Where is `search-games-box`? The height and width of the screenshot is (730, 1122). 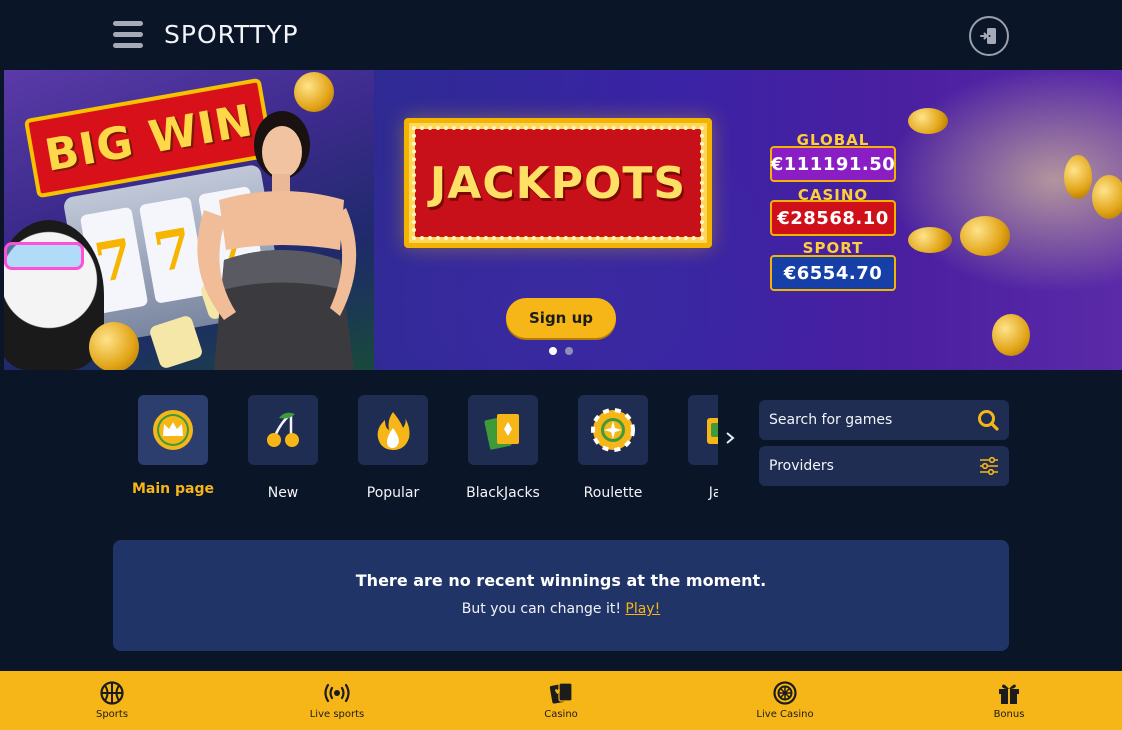
search-games-box is located at coordinates (884, 420).